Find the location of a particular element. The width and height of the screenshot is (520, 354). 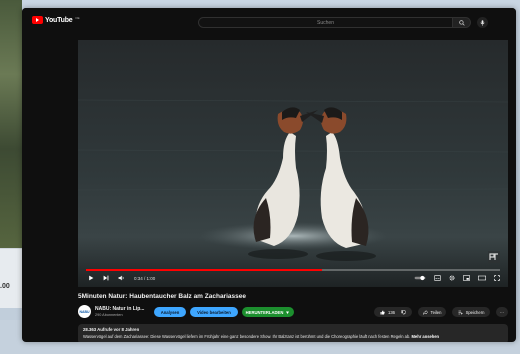

autoplay-toggle-icon is located at coordinates (420, 278).